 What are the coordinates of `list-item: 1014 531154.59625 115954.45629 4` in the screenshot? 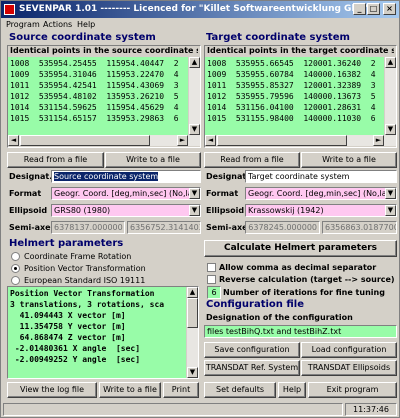 It's located at (94, 107).